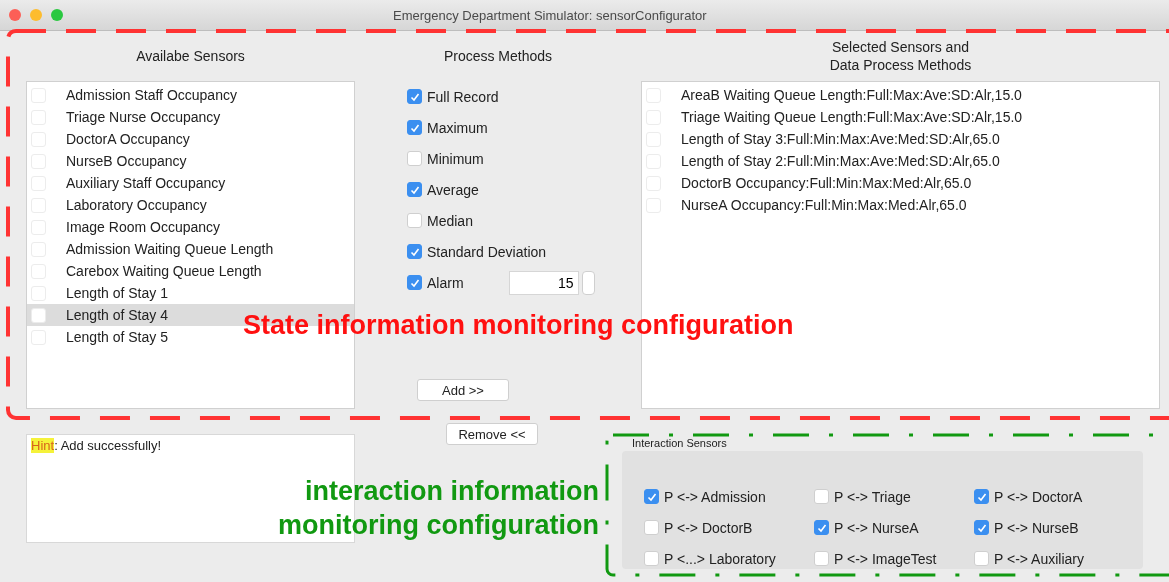 Image resolution: width=1169 pixels, height=582 pixels. I want to click on stepper-icon, so click(588, 282).